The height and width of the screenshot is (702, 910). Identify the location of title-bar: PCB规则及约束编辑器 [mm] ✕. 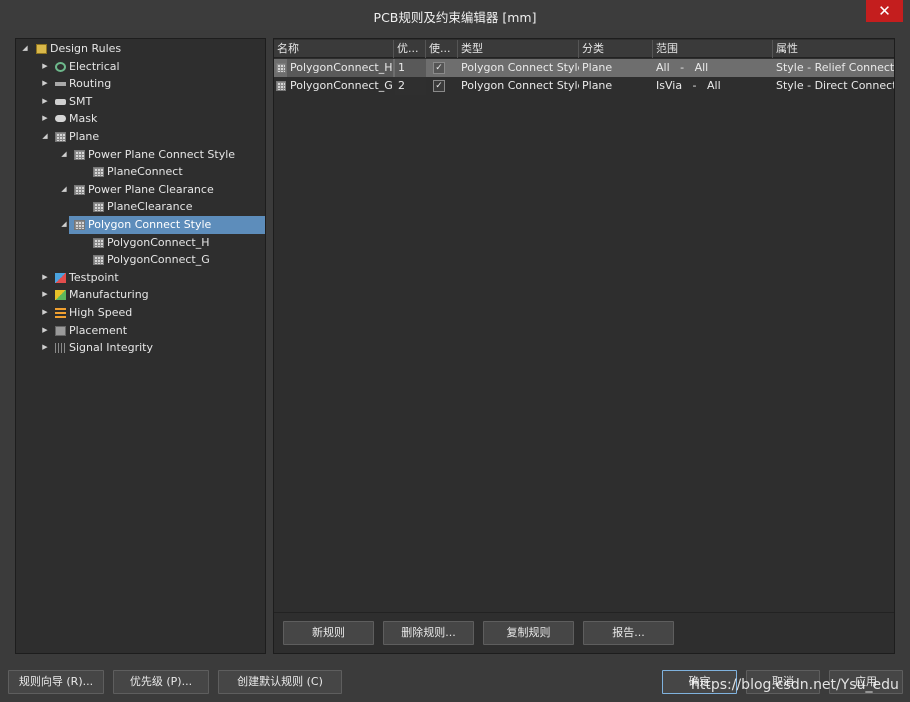
(455, 15).